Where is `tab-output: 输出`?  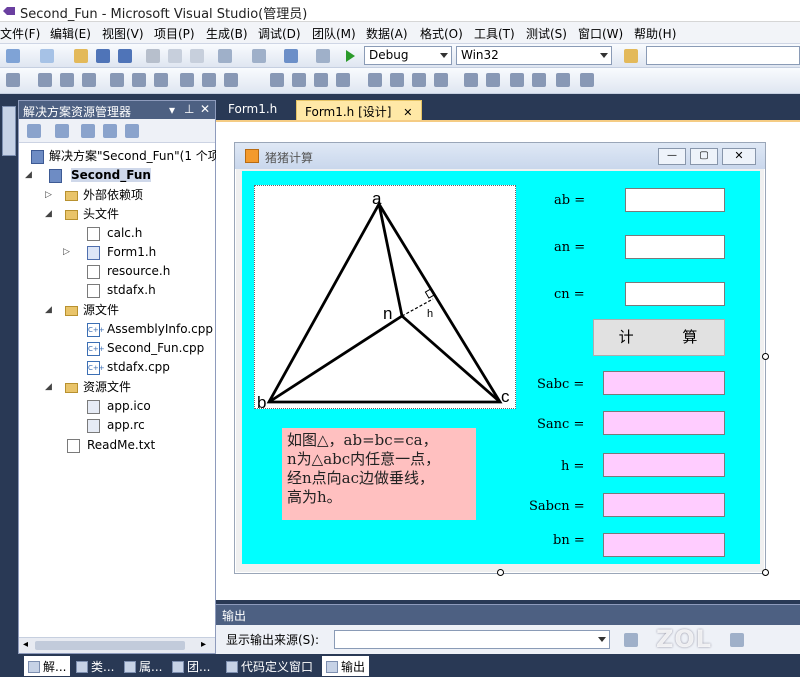
tab-output: 输出 is located at coordinates (346, 666).